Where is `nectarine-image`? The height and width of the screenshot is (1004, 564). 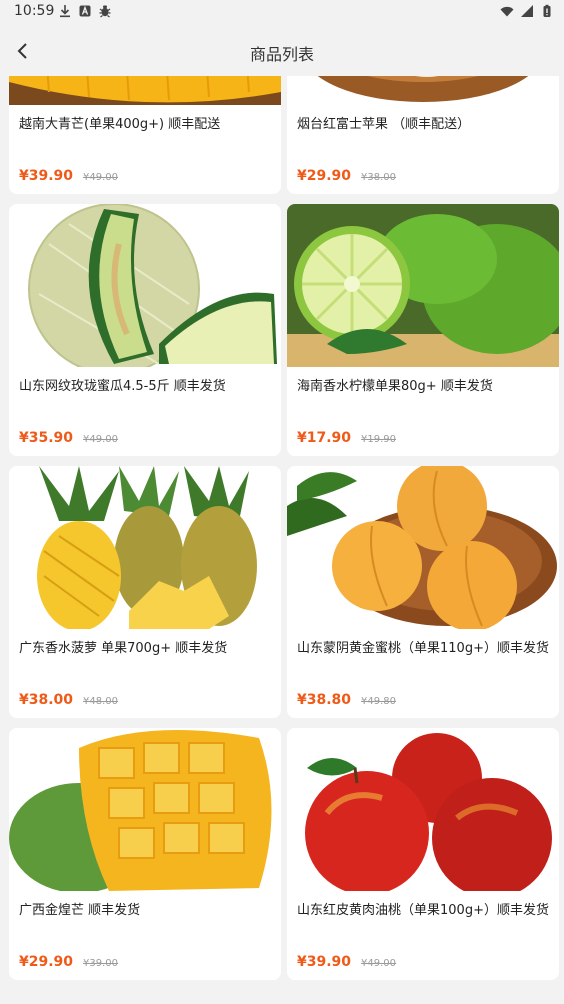
nectarine-image is located at coordinates (423, 809).